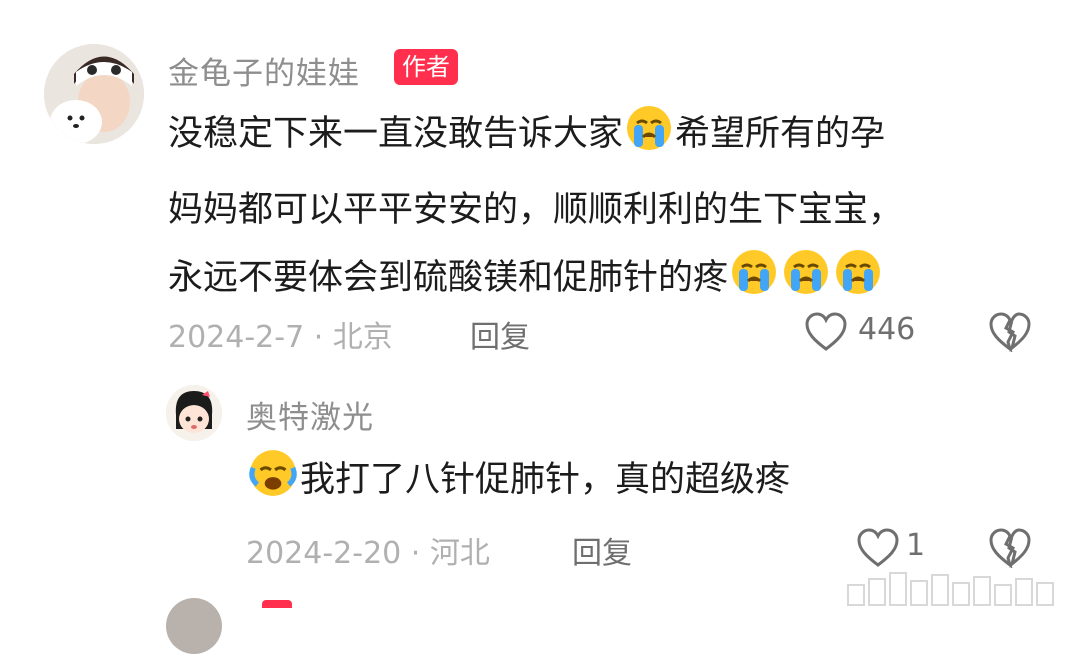 This screenshot has width=1080, height=654. Describe the element at coordinates (518, 484) in the screenshot. I see `reply-text: 我打了八针促肺针，真的超级疼` at that location.